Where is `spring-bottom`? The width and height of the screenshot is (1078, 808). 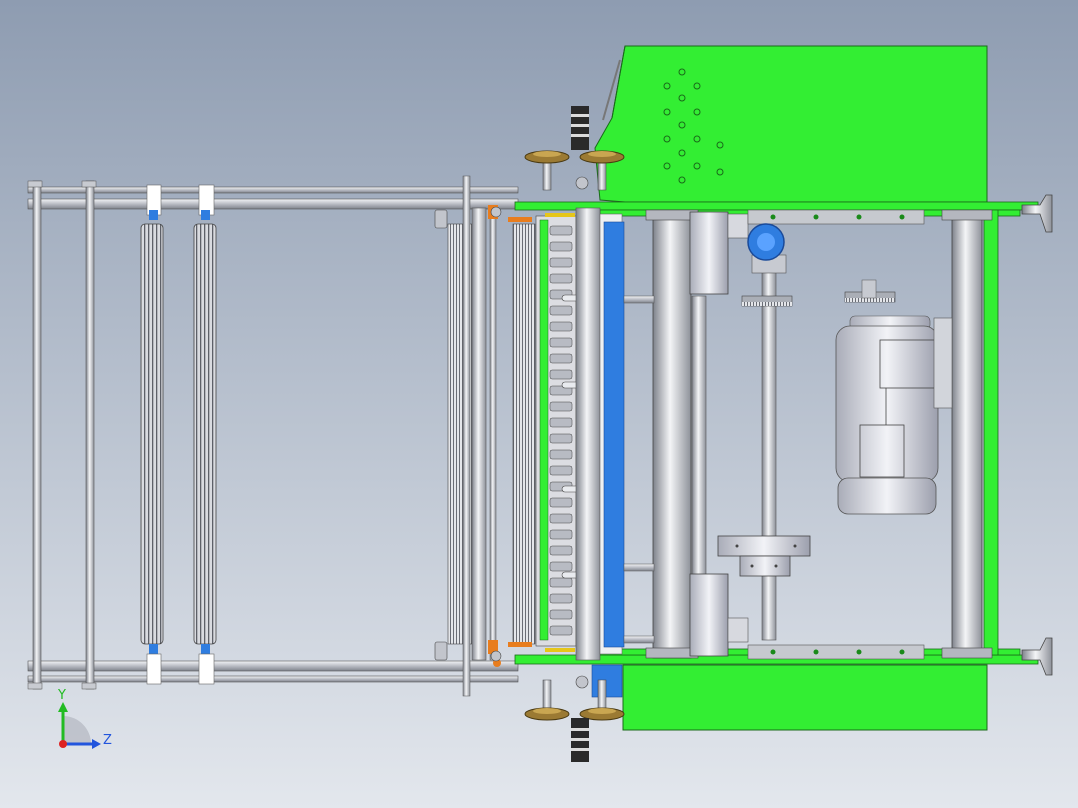 spring-bottom is located at coordinates (580, 740).